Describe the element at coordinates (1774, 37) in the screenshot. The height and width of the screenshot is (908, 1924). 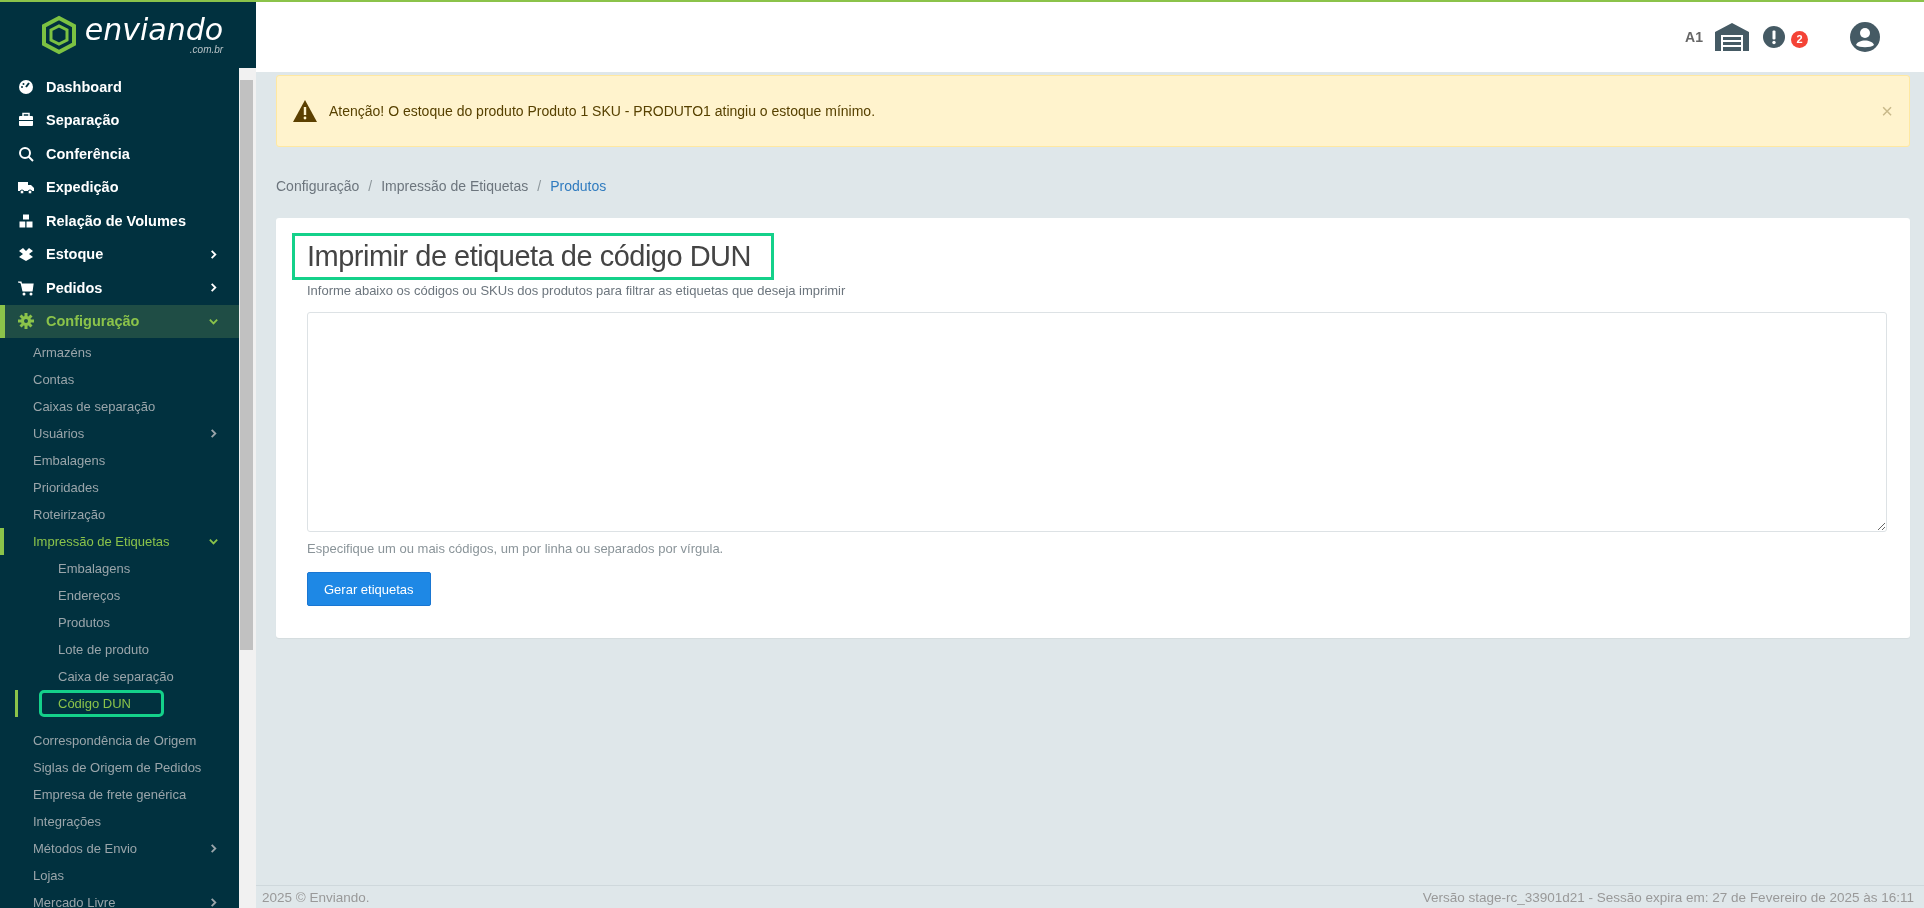
I see `exclamation-icon` at that location.